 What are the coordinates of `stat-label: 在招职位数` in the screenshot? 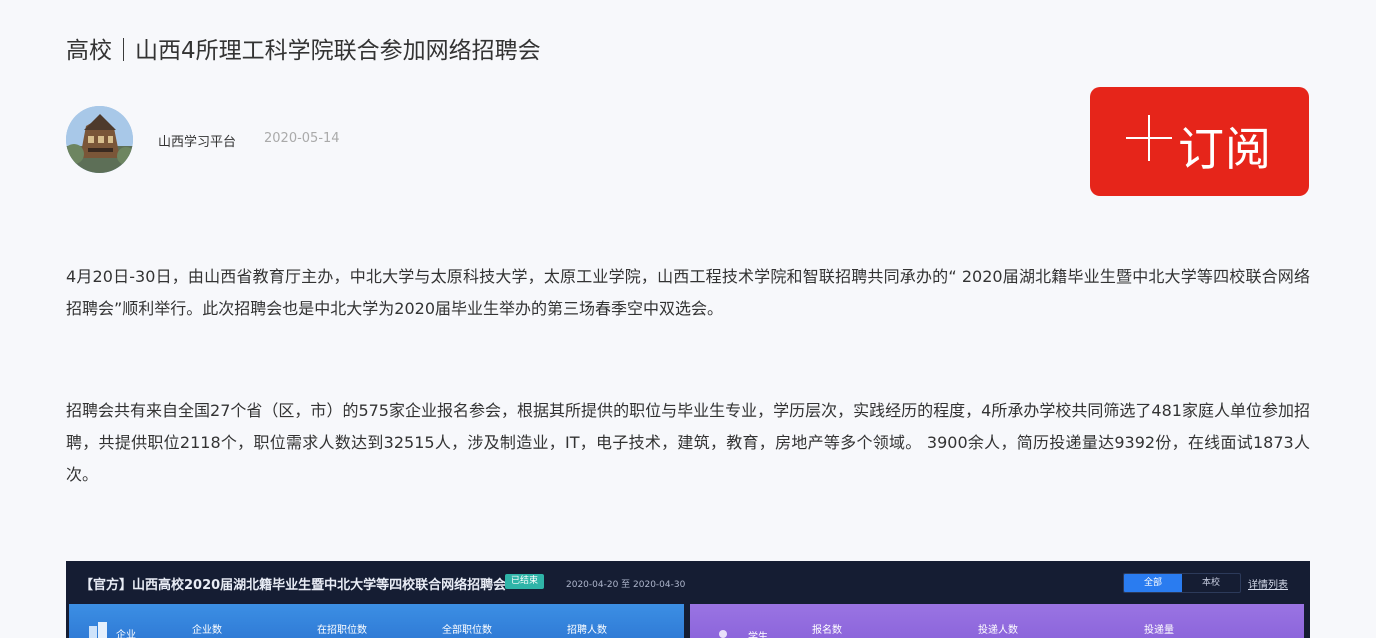 It's located at (342, 630).